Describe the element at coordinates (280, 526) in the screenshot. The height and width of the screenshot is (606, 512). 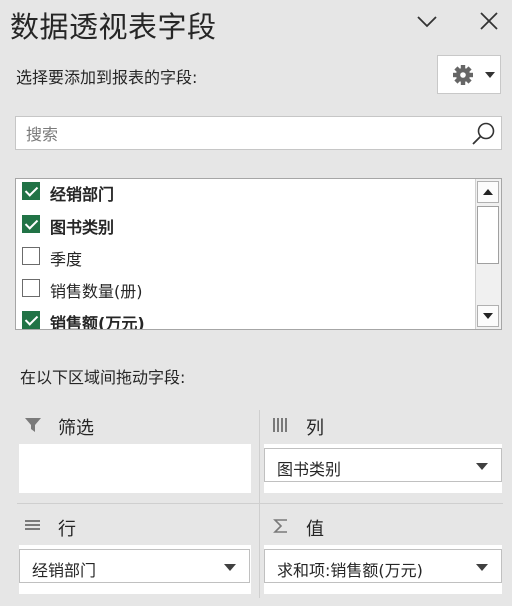
I see `sigma-icon` at that location.